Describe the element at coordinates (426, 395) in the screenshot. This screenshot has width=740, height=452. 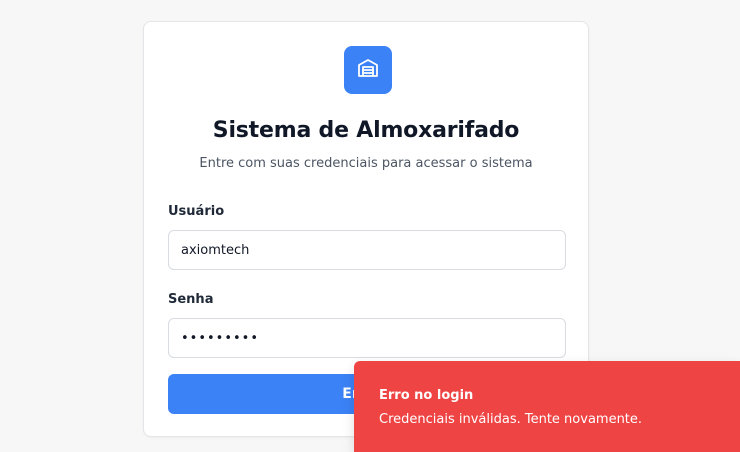
I see `toast-title: Erro no login` at that location.